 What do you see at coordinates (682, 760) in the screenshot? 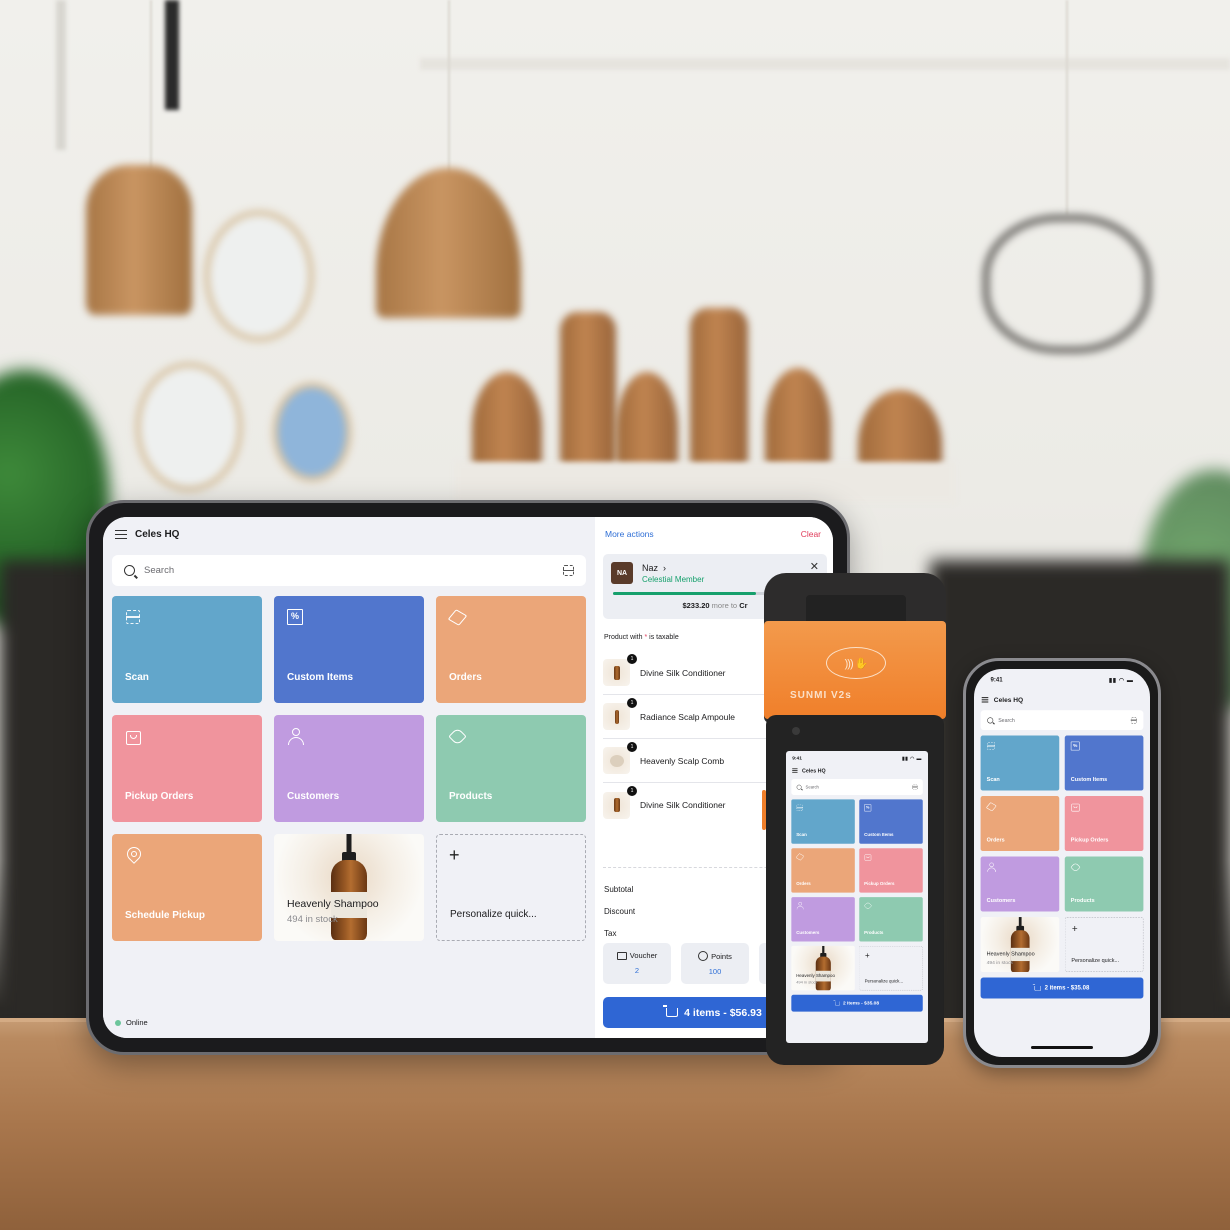
I see `item-name: Heavenly Scalp Comb` at bounding box center [682, 760].